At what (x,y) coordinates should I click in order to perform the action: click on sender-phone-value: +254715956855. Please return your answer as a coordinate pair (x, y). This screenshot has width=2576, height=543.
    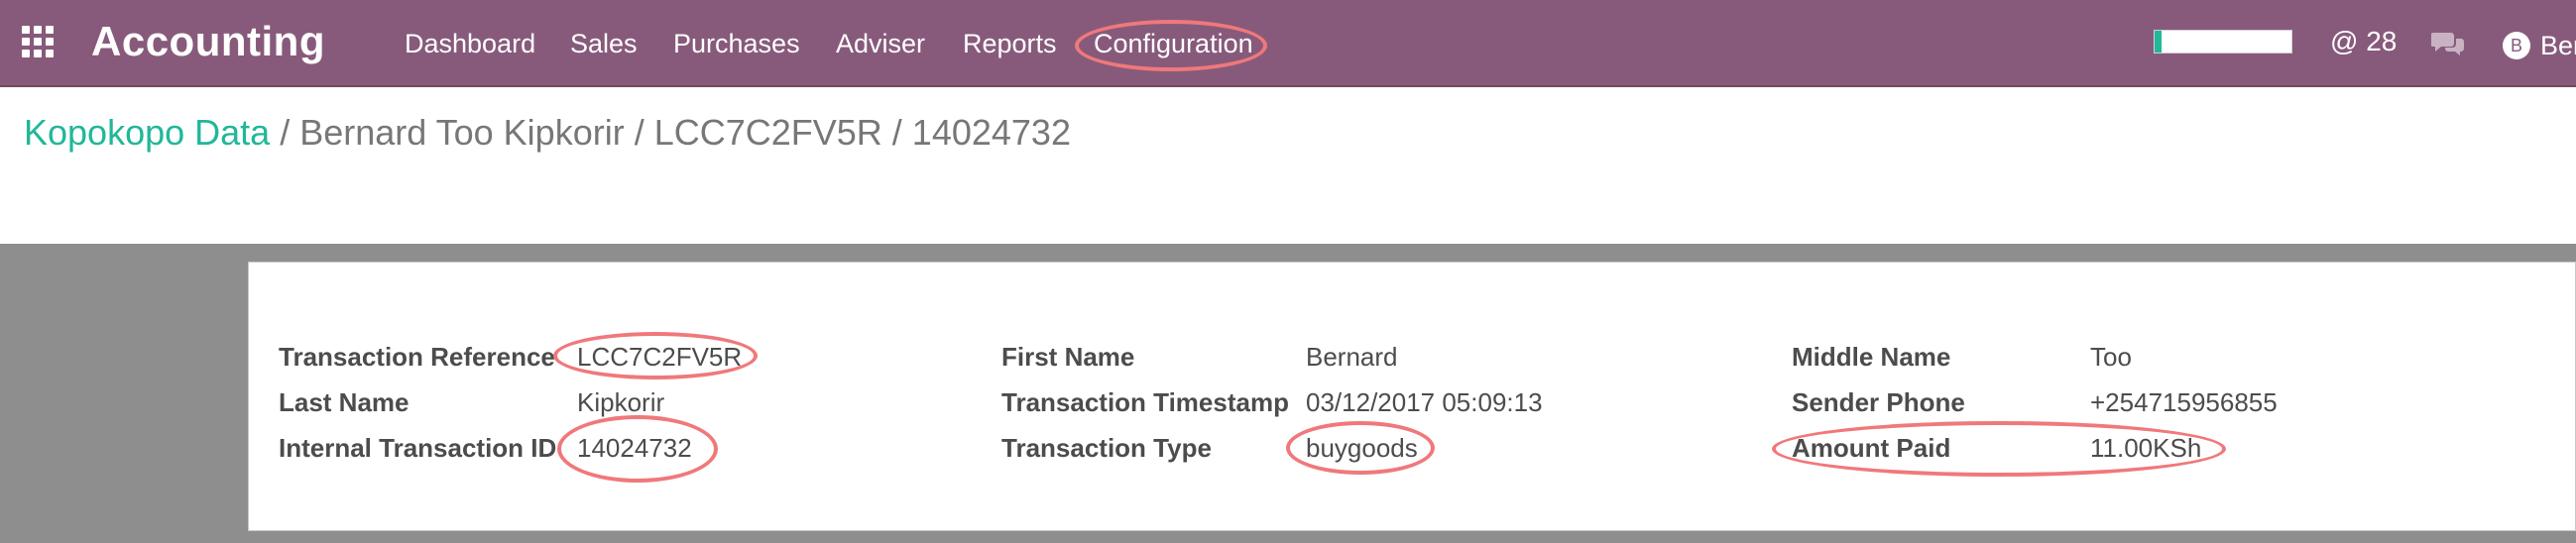
    Looking at the image, I should click on (2184, 402).